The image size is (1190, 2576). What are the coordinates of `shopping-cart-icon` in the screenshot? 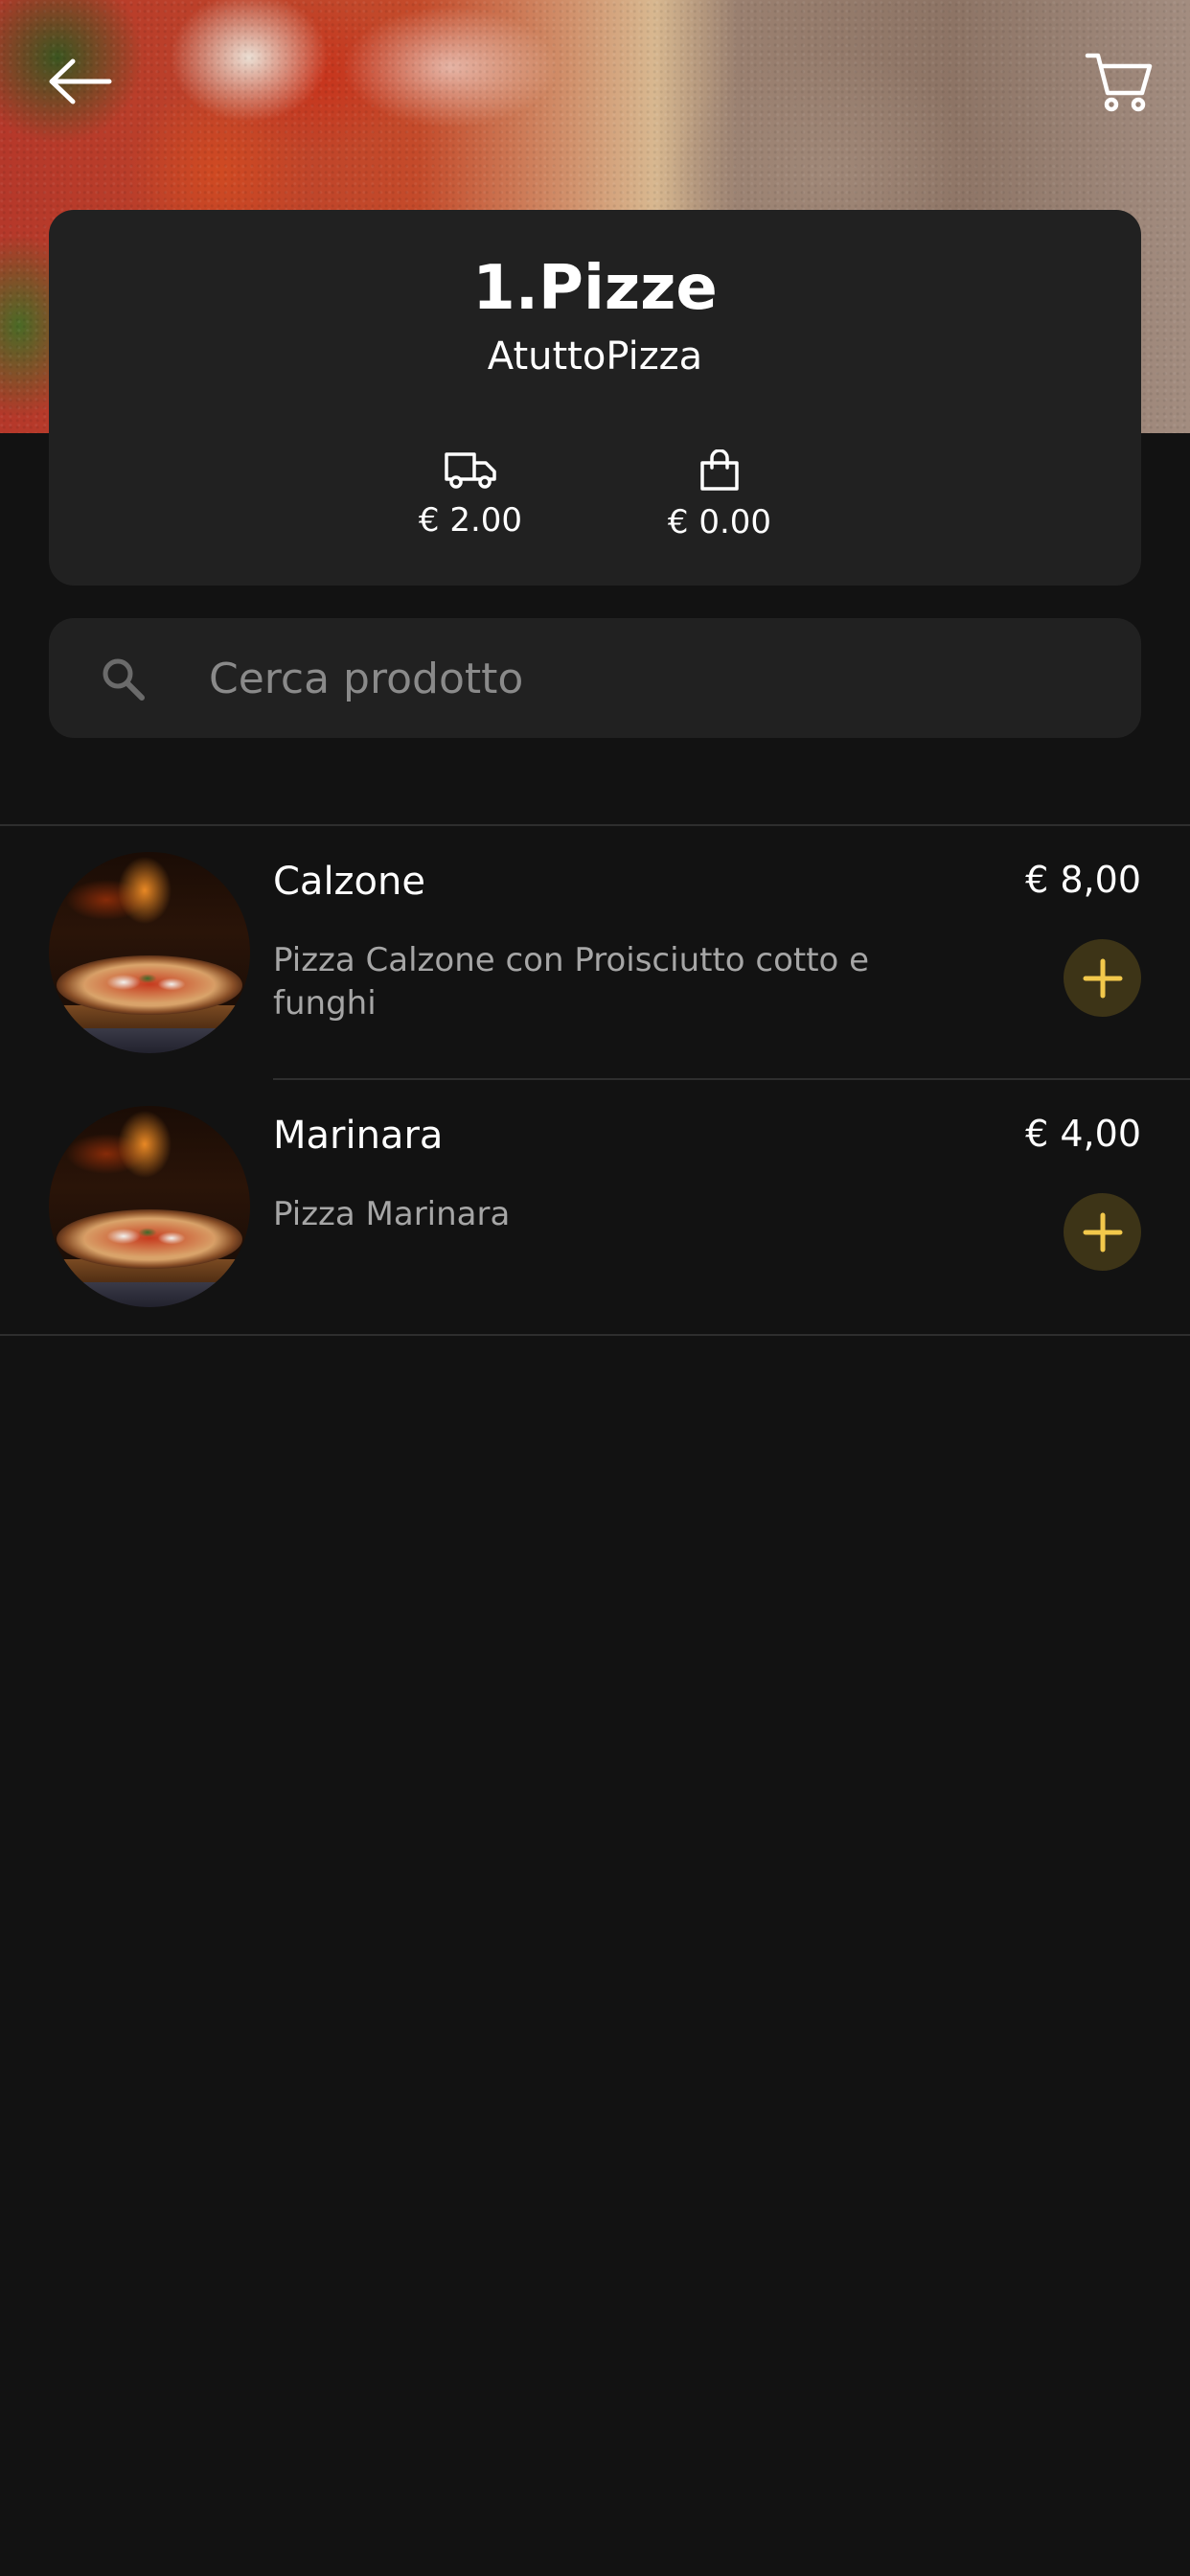 It's located at (1119, 82).